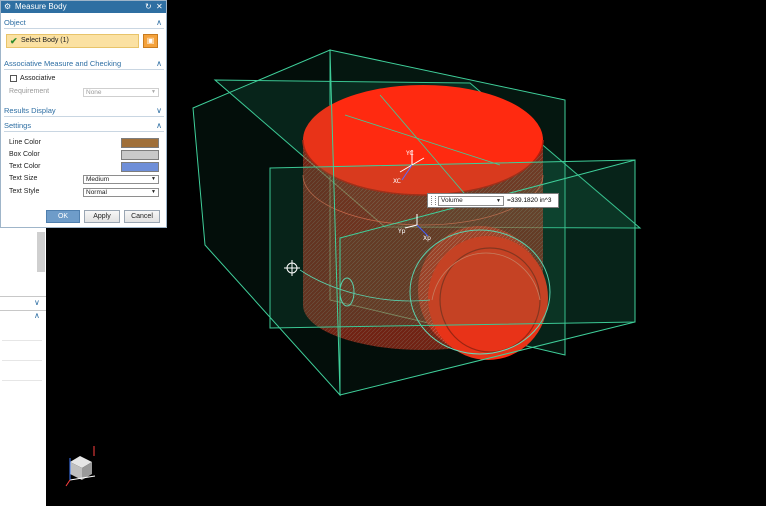 This screenshot has width=766, height=506. What do you see at coordinates (266, 223) in the screenshot?
I see `datum-plane-diagonal` at bounding box center [266, 223].